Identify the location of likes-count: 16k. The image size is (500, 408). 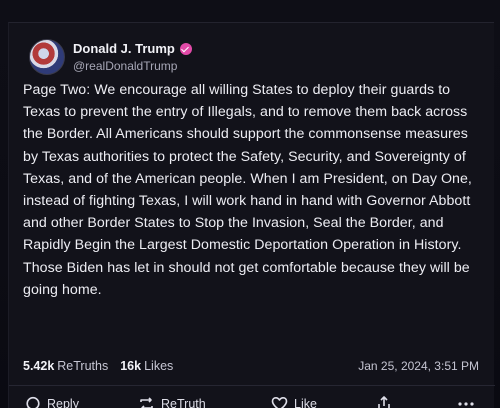
(131, 366).